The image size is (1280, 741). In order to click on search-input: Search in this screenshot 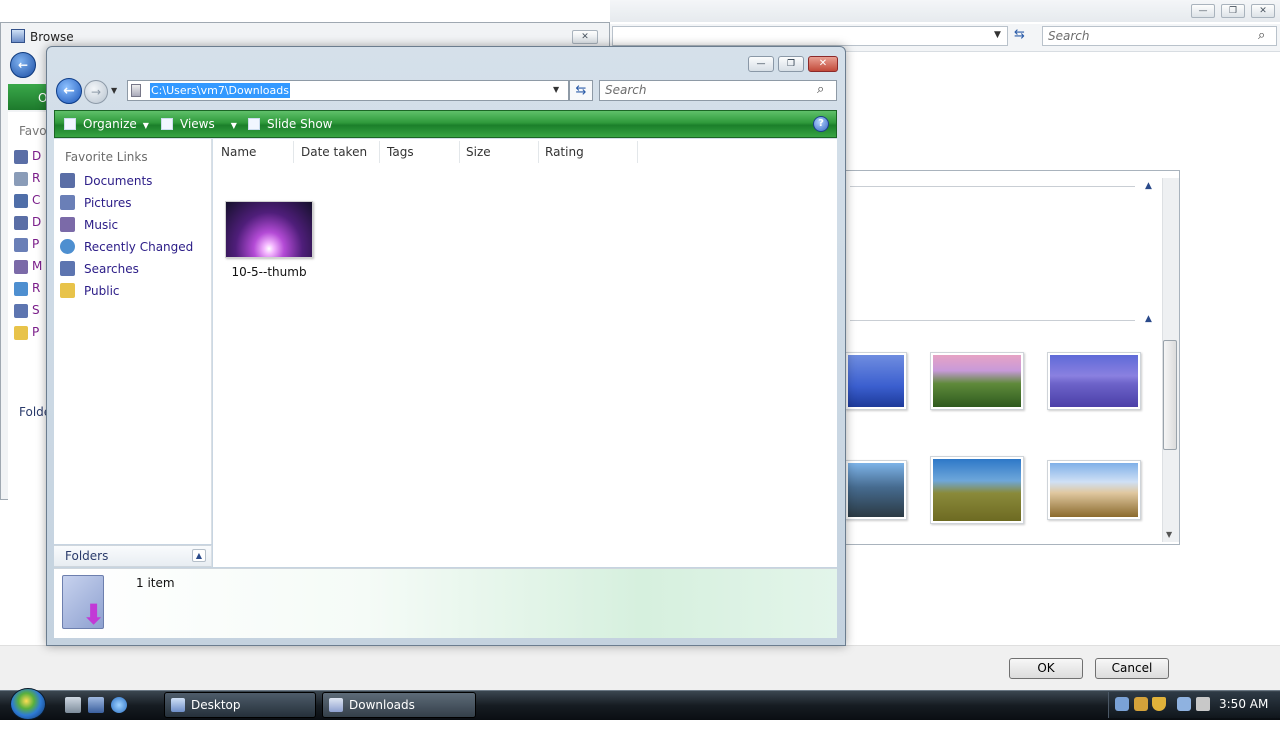, I will do `click(718, 90)`.